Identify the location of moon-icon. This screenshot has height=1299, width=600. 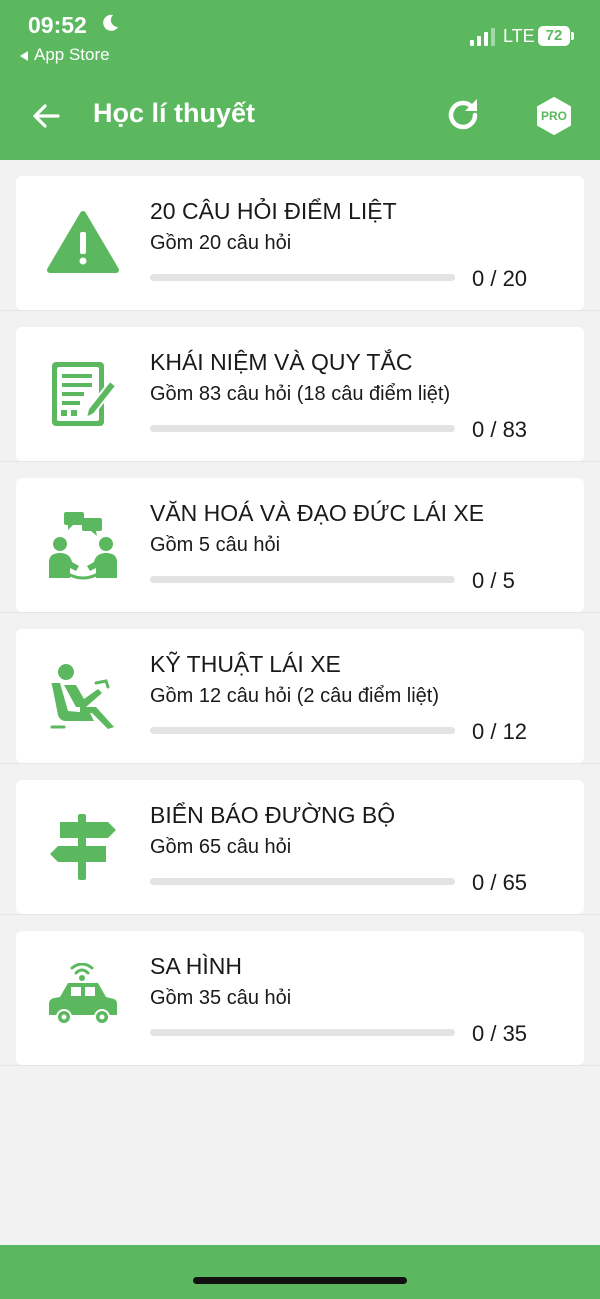
(110, 22).